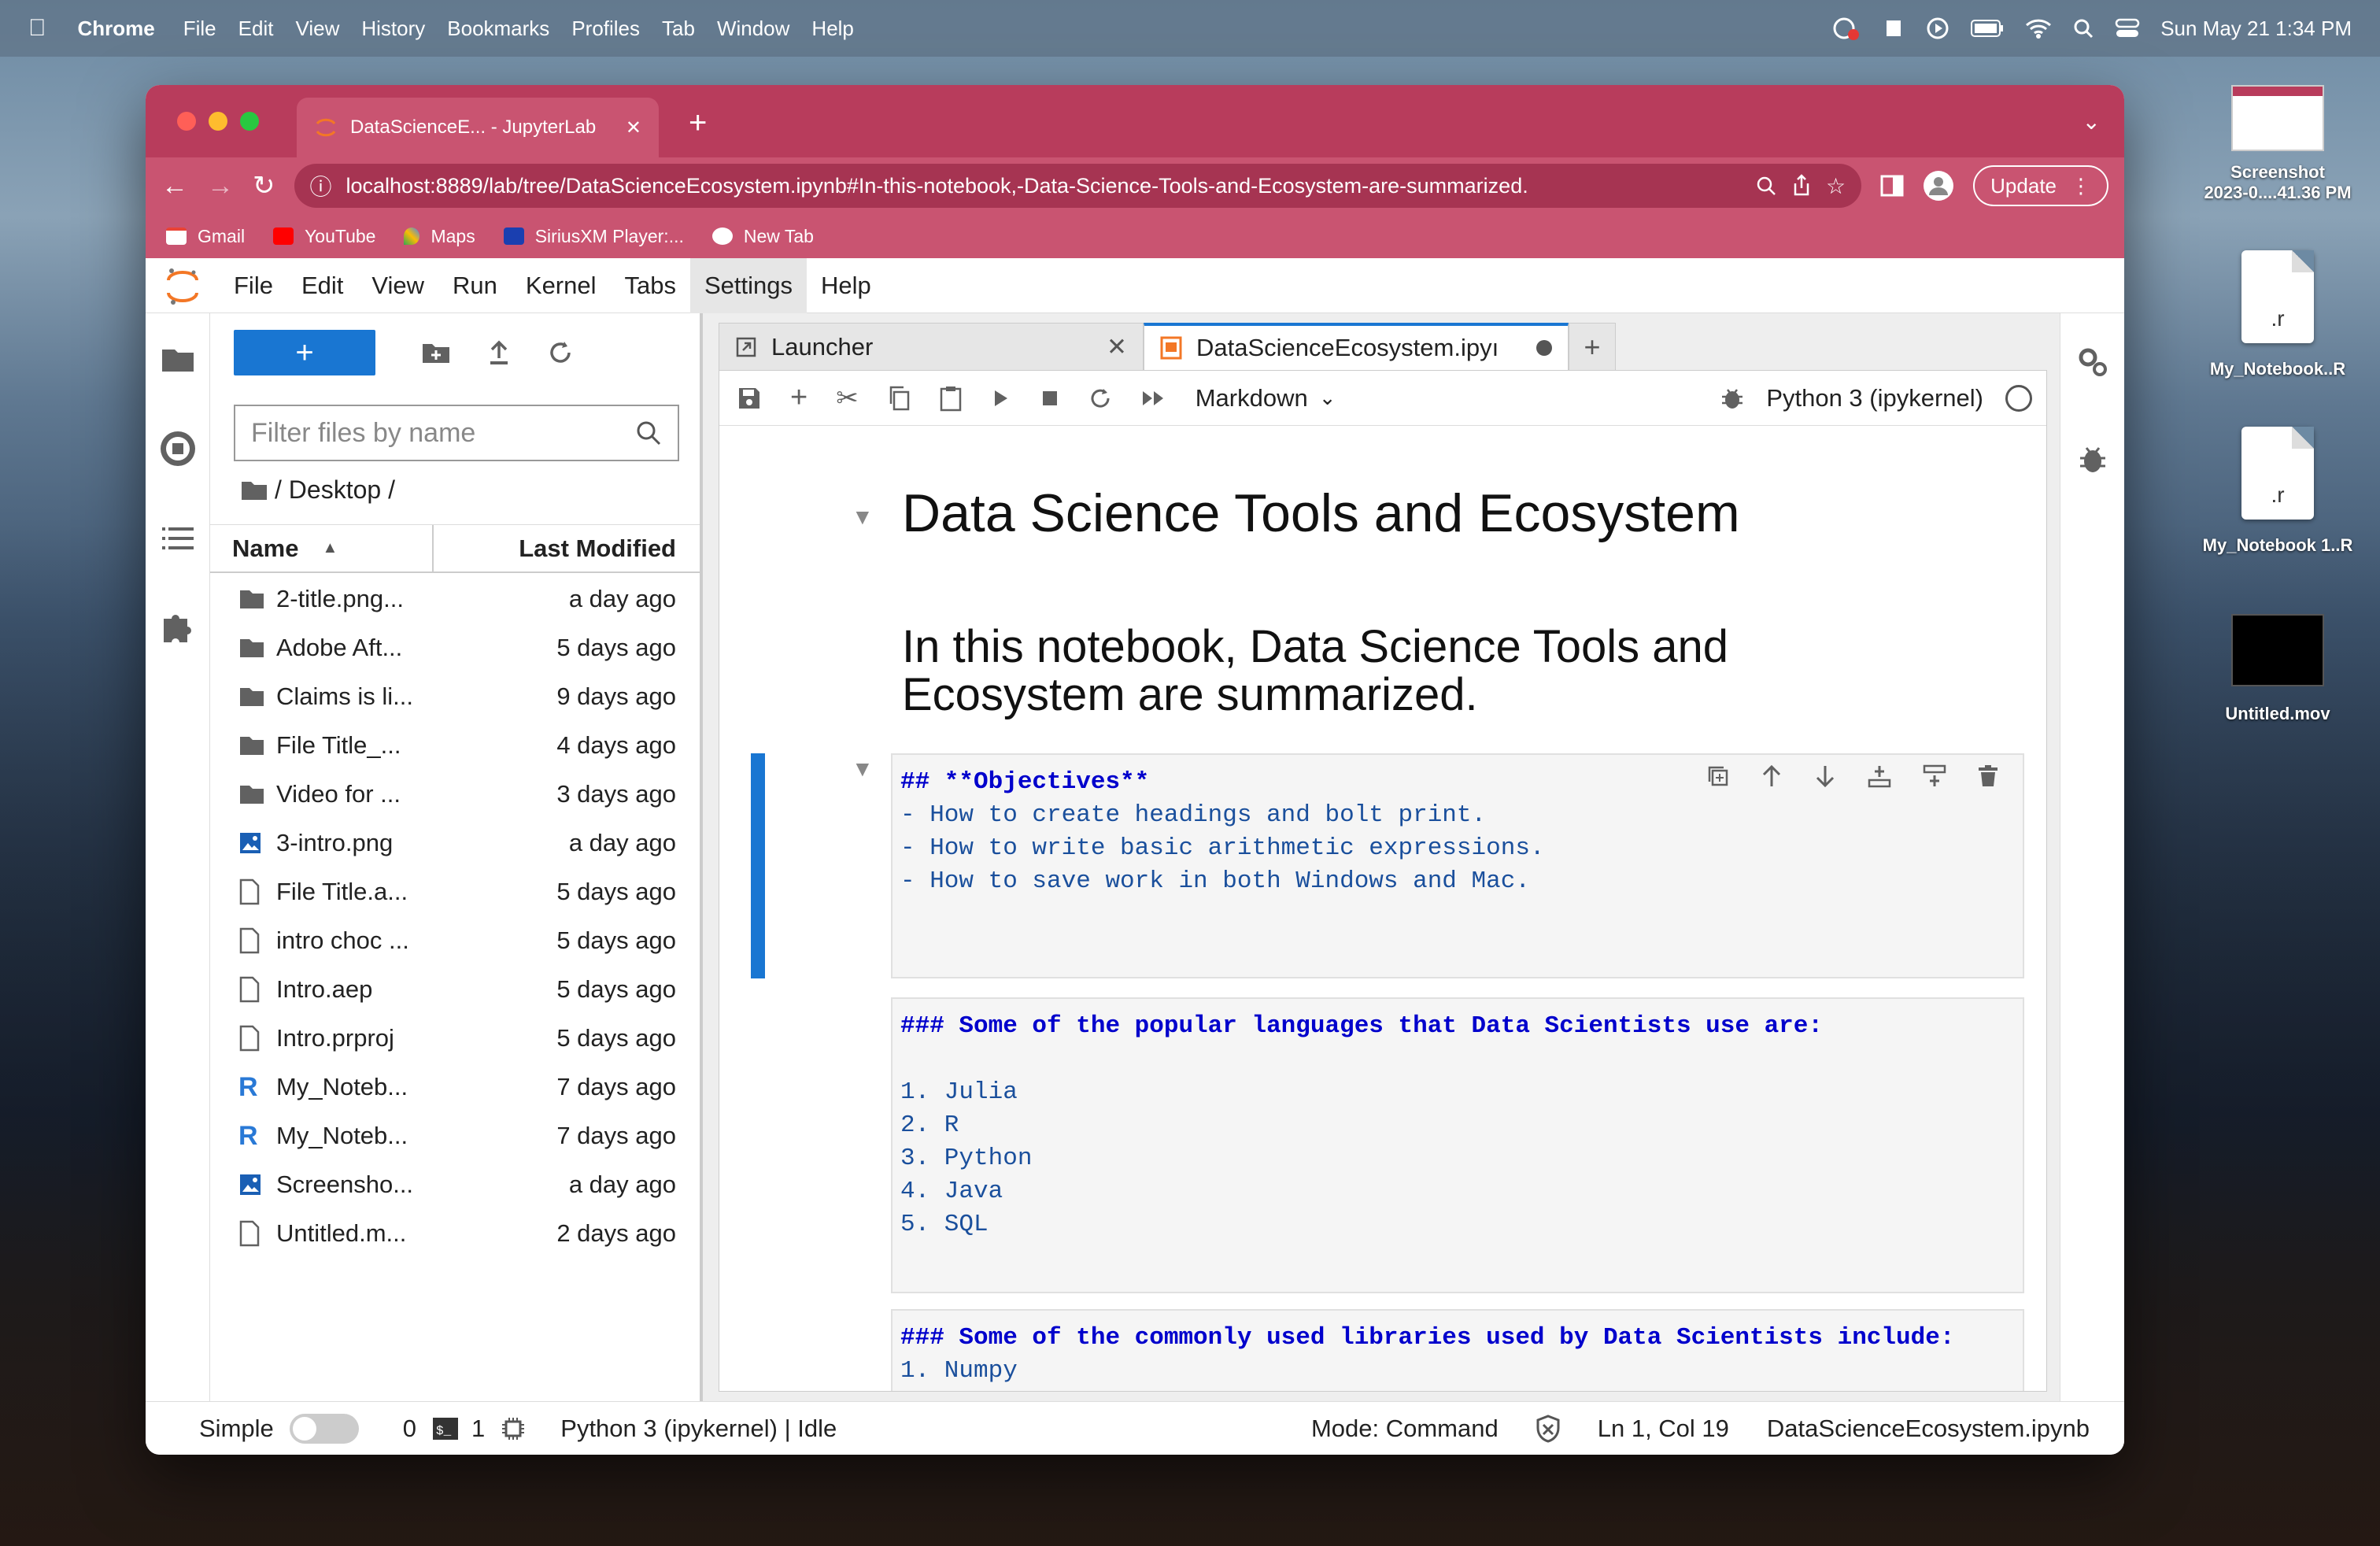  Describe the element at coordinates (650, 285) in the screenshot. I see `jupyter-menu-tabs: Tabs` at that location.